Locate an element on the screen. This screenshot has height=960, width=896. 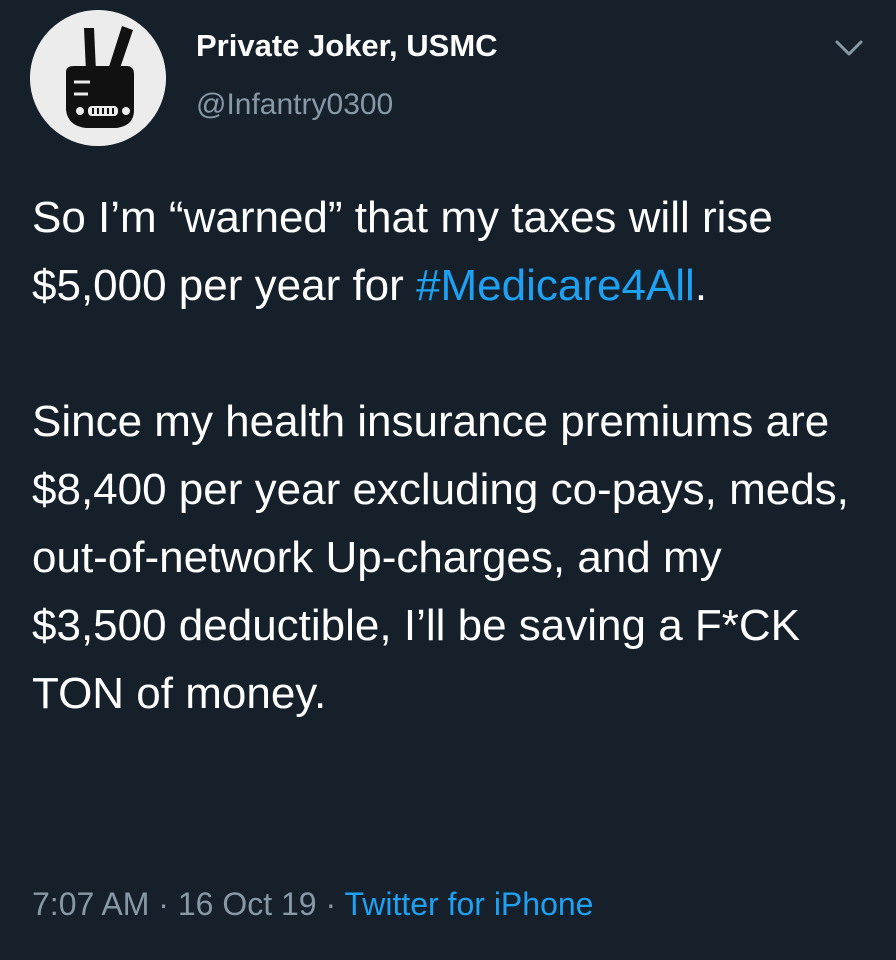
tweet-text-part: . is located at coordinates (701, 285).